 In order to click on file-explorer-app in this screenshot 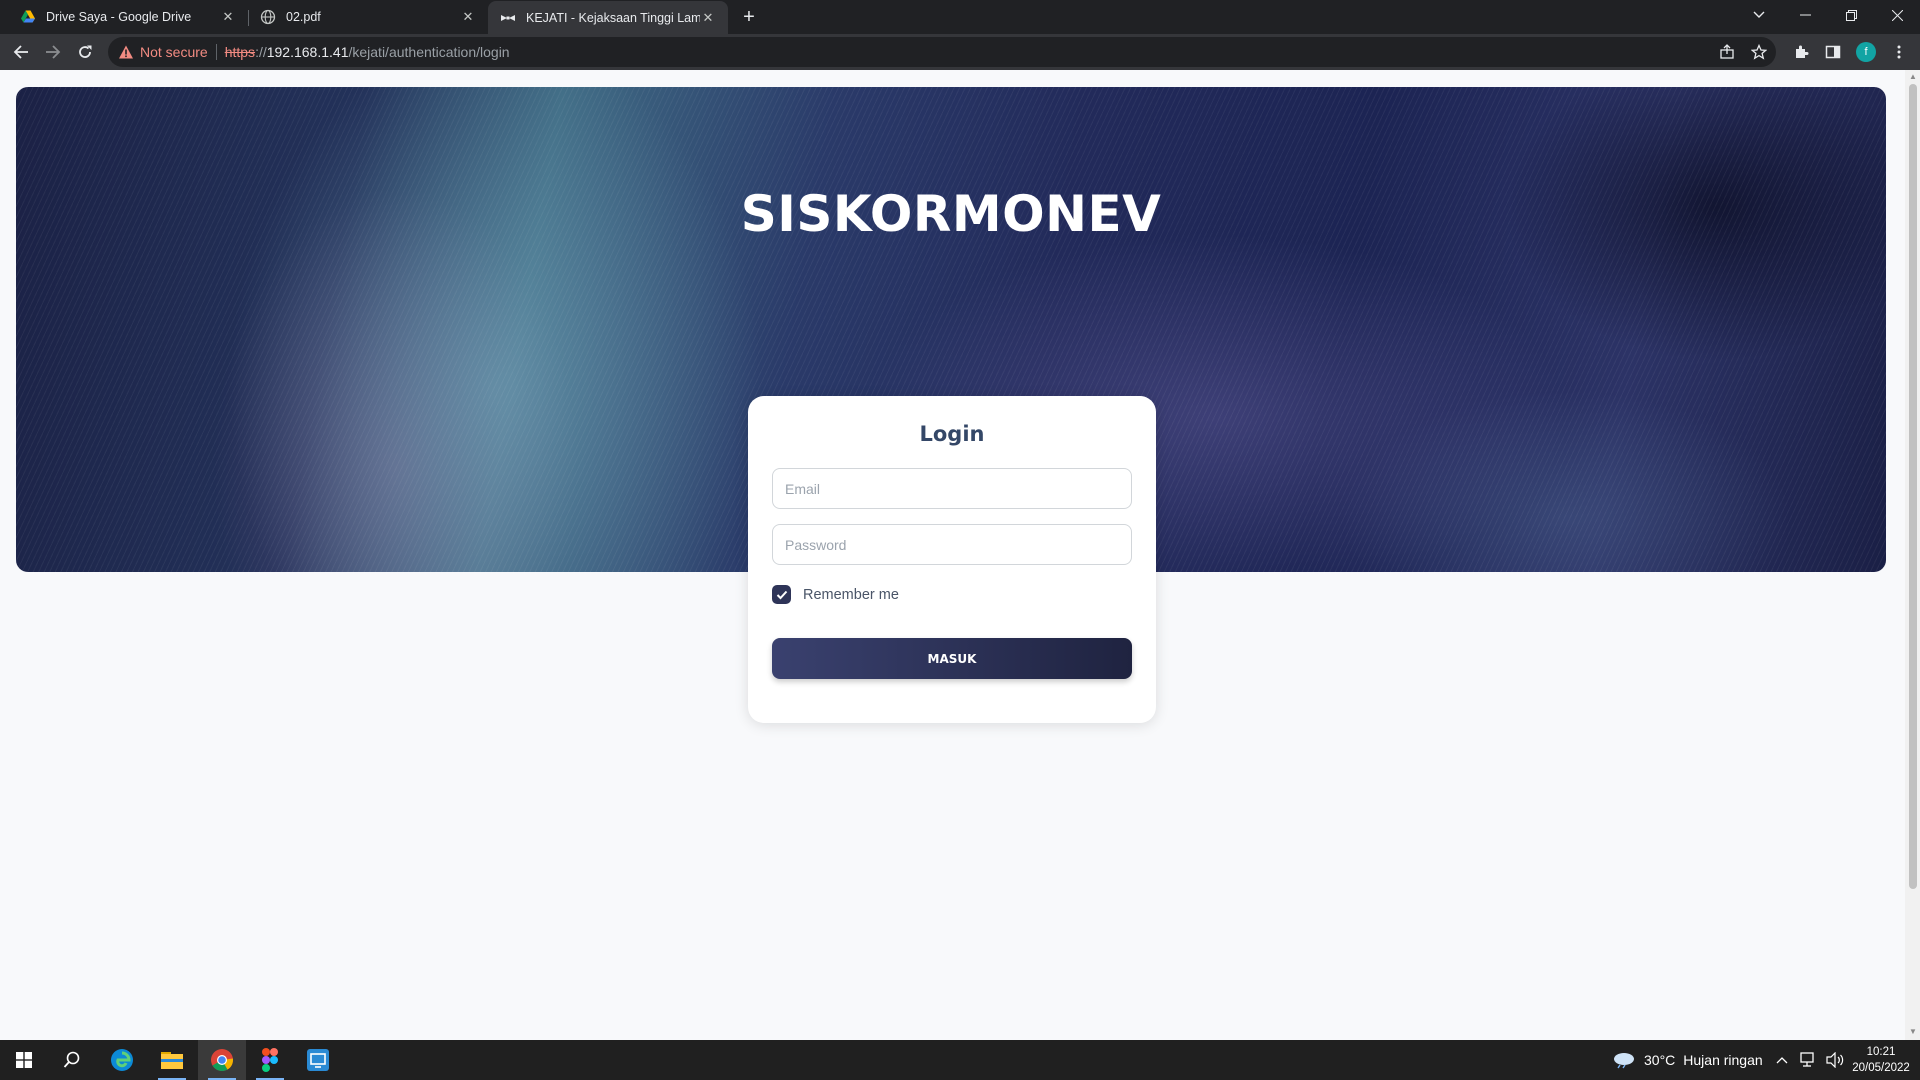, I will do `click(172, 1060)`.